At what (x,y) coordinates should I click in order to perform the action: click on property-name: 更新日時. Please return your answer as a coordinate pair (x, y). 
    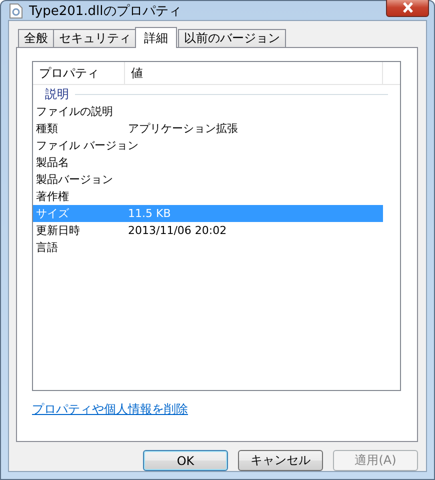
    Looking at the image, I should click on (58, 230).